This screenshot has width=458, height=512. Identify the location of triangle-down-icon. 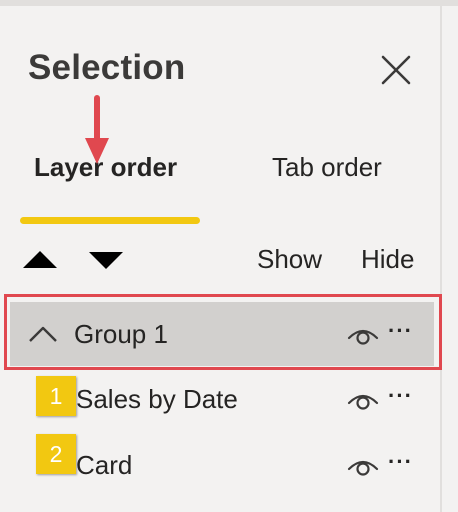
(106, 260).